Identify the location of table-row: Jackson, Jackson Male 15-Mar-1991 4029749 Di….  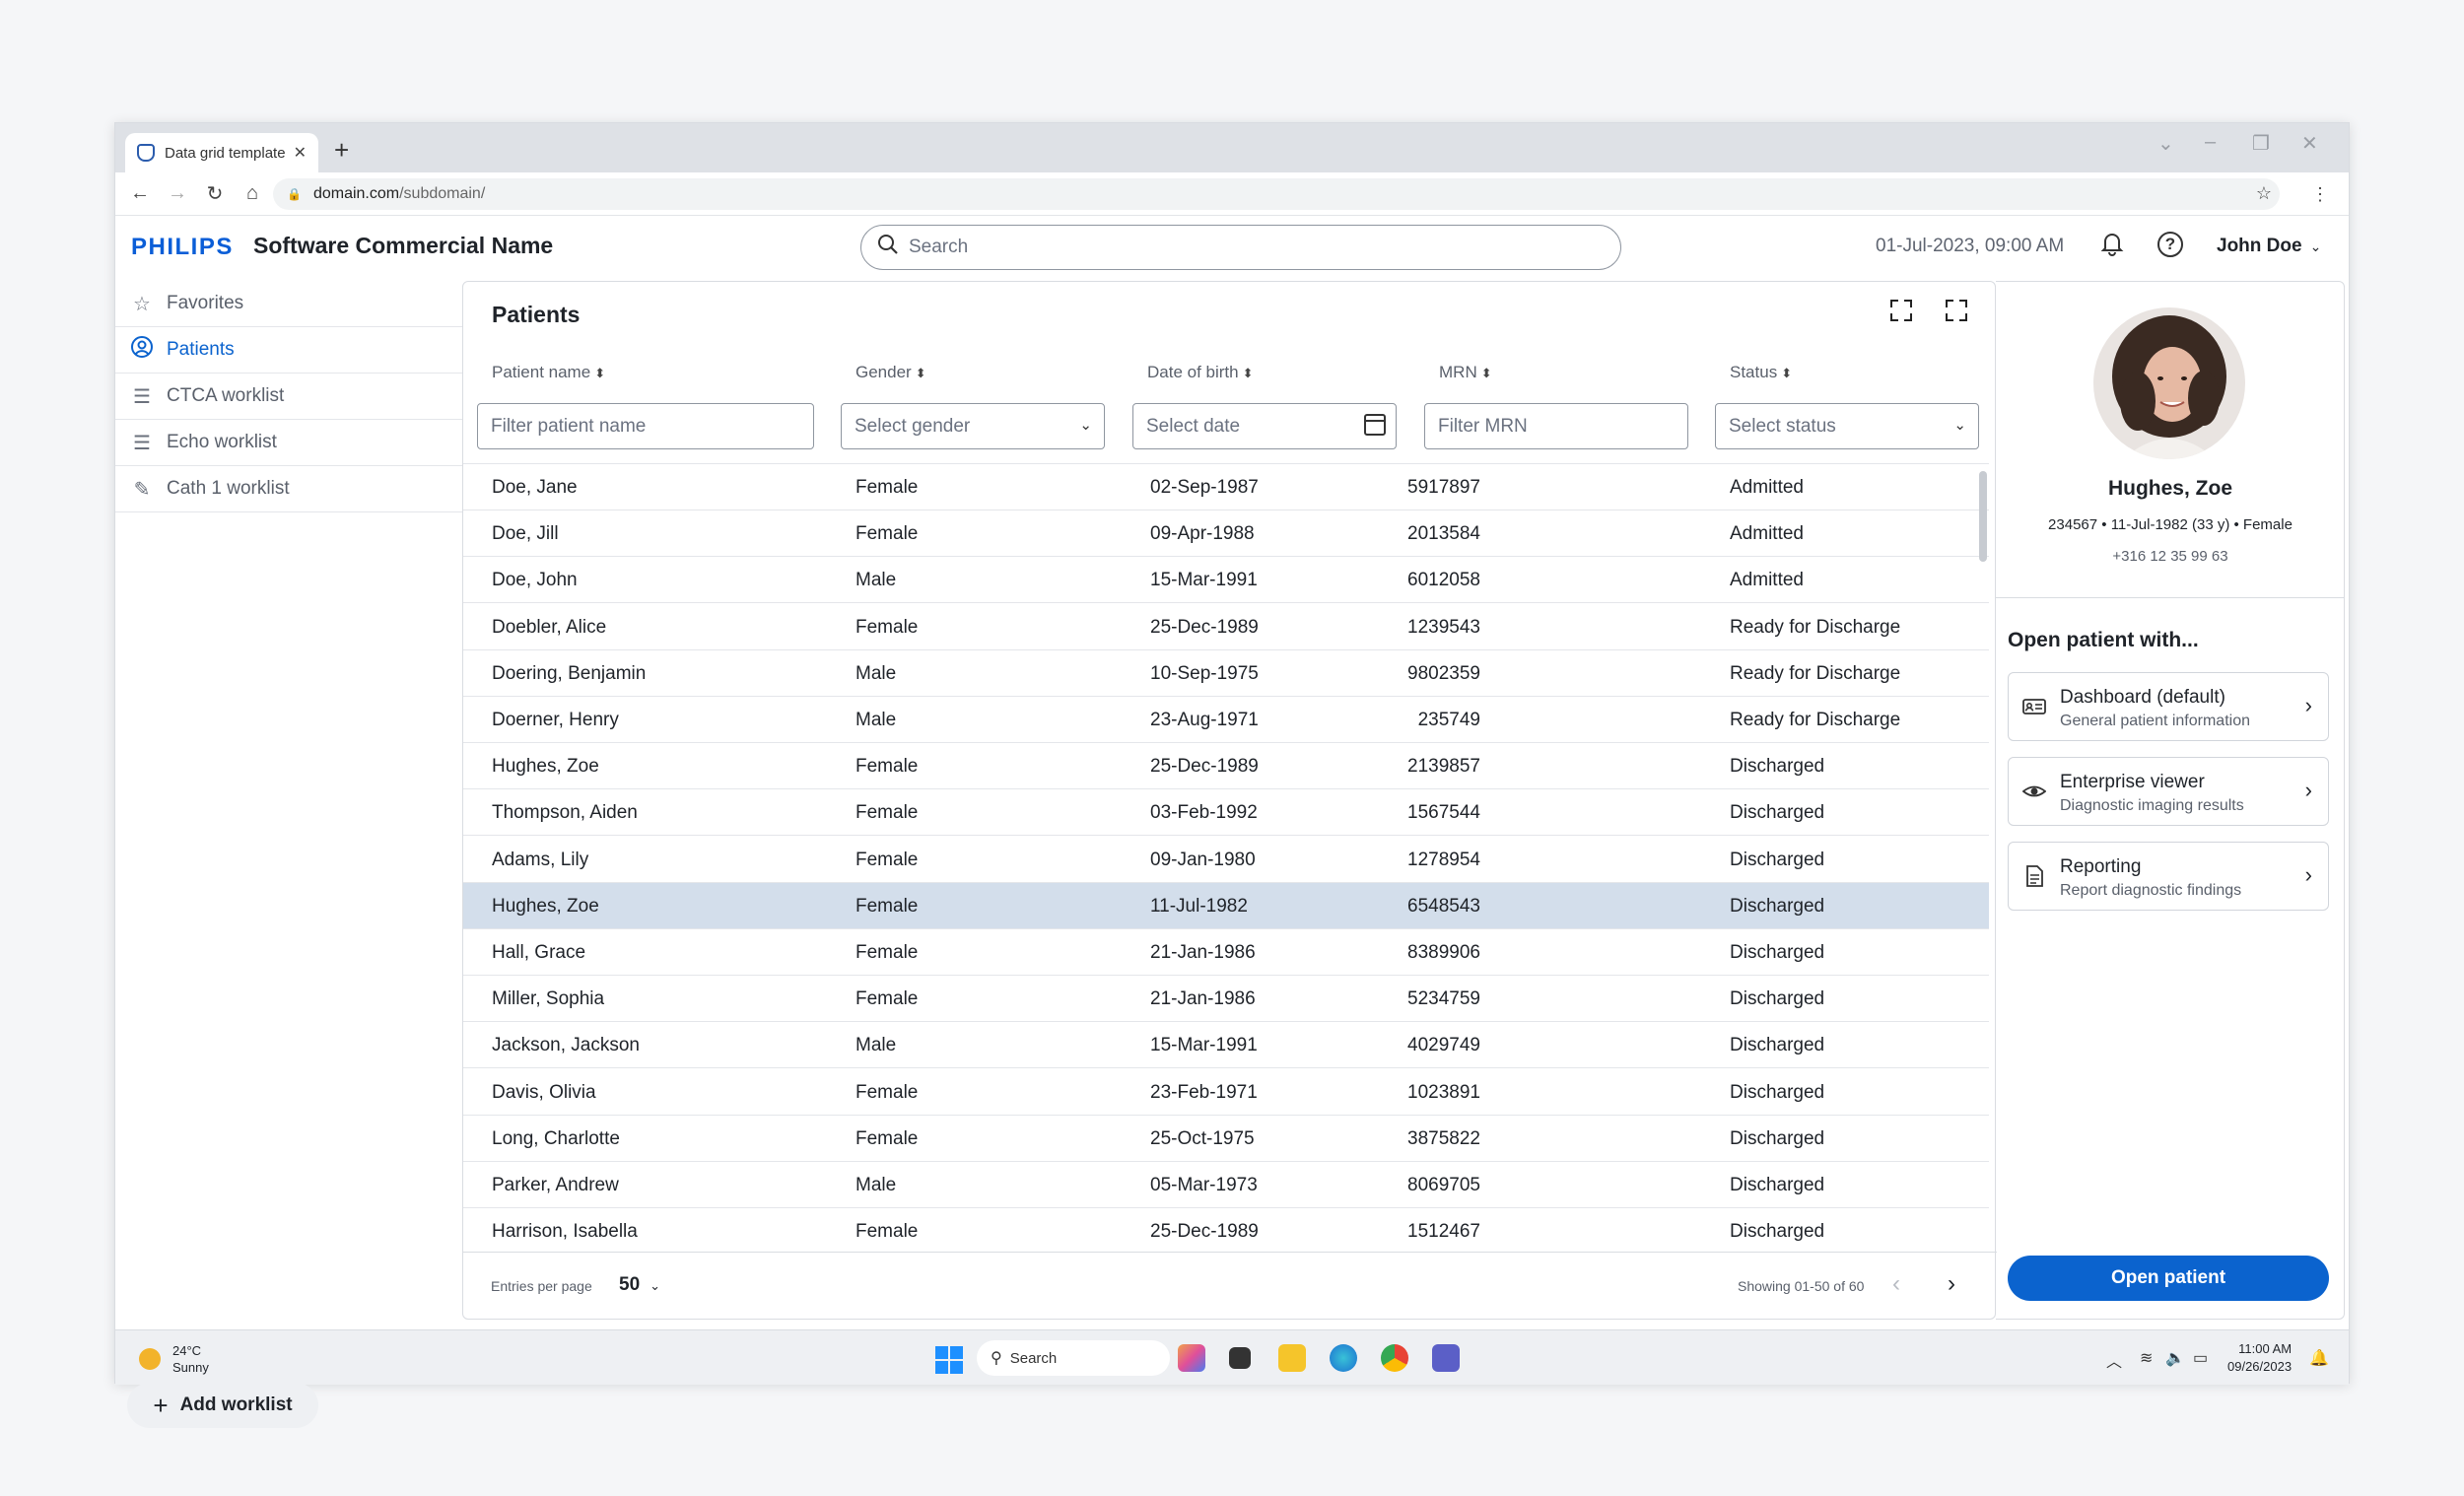
(1226, 1045).